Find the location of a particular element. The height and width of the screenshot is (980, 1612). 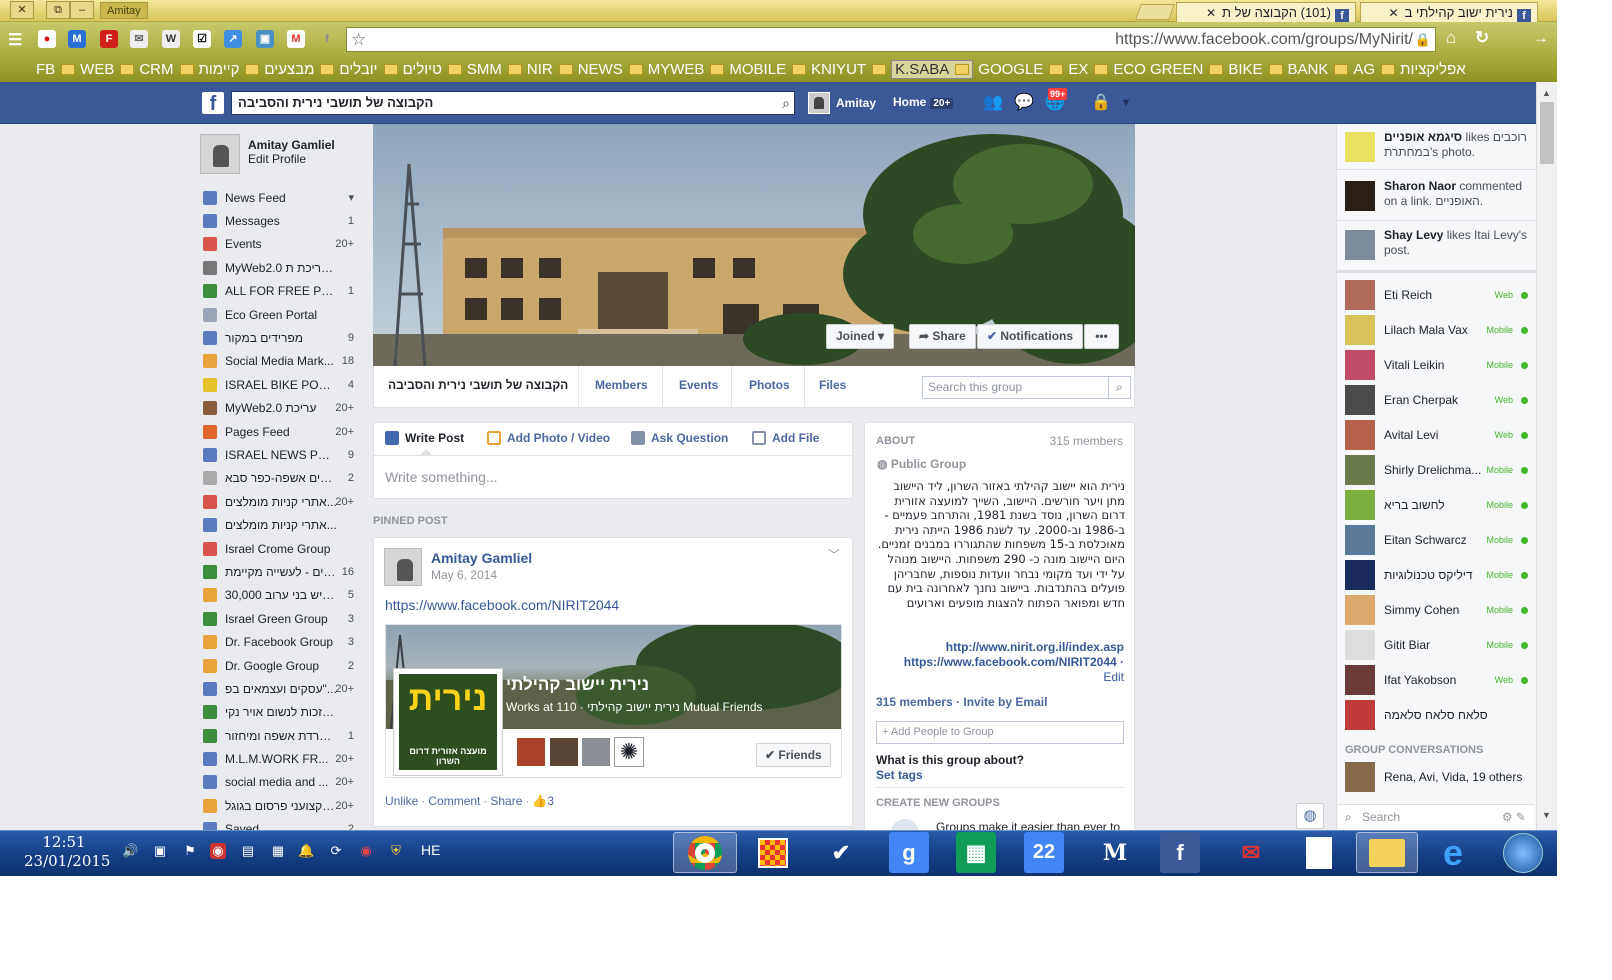

chat-contact: Lilach Mala Vax Mobile is located at coordinates (1438, 330).